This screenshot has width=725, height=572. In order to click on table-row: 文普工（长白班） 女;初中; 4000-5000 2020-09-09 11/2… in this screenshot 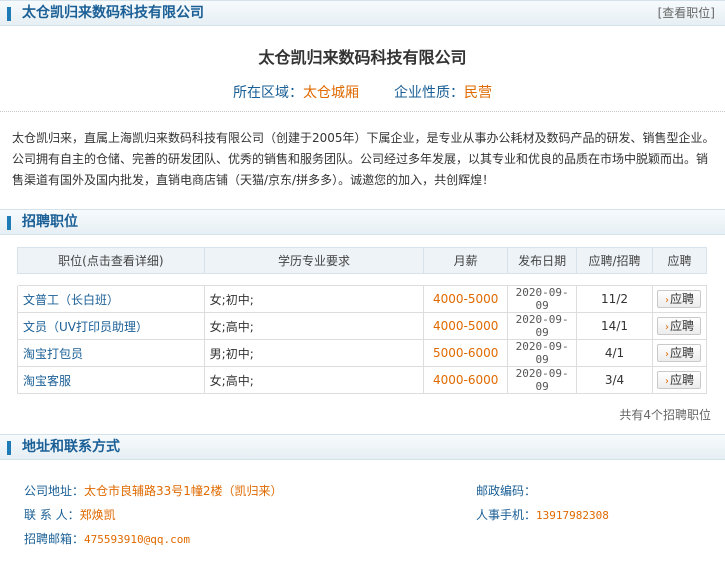, I will do `click(362, 299)`.